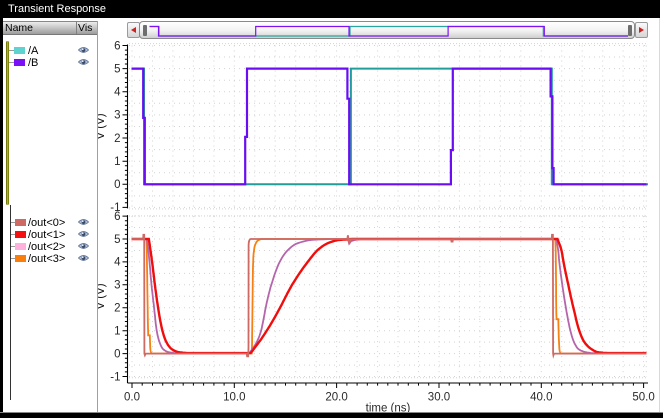  What do you see at coordinates (132, 398) in the screenshot?
I see `svg-text: 0.0` at bounding box center [132, 398].